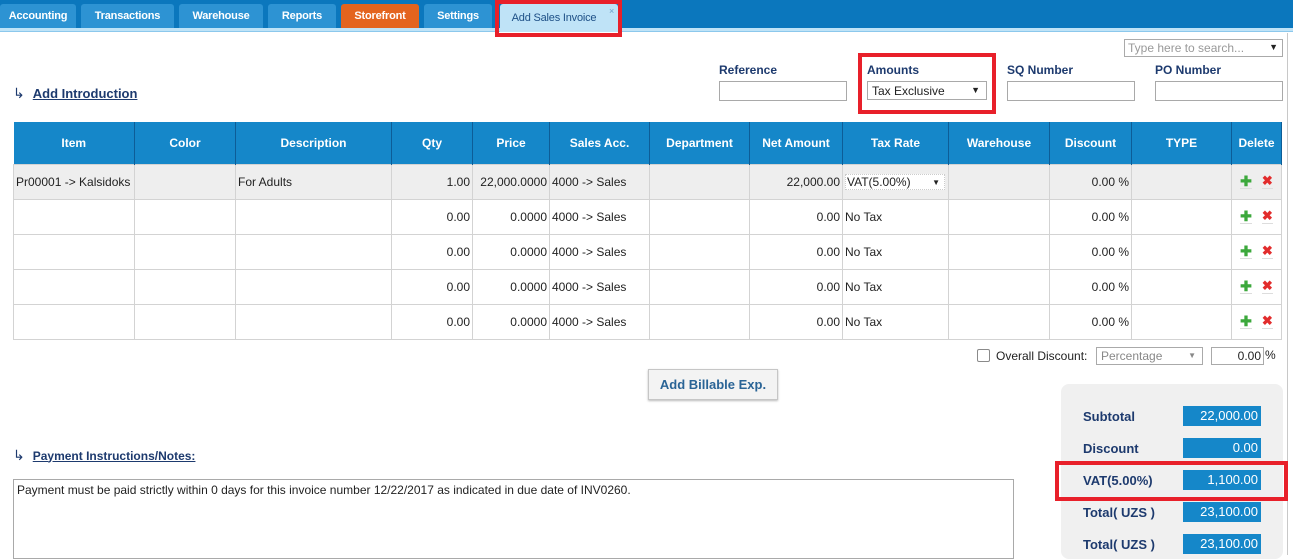  I want to click on amounts-label: Amounts, so click(893, 70).